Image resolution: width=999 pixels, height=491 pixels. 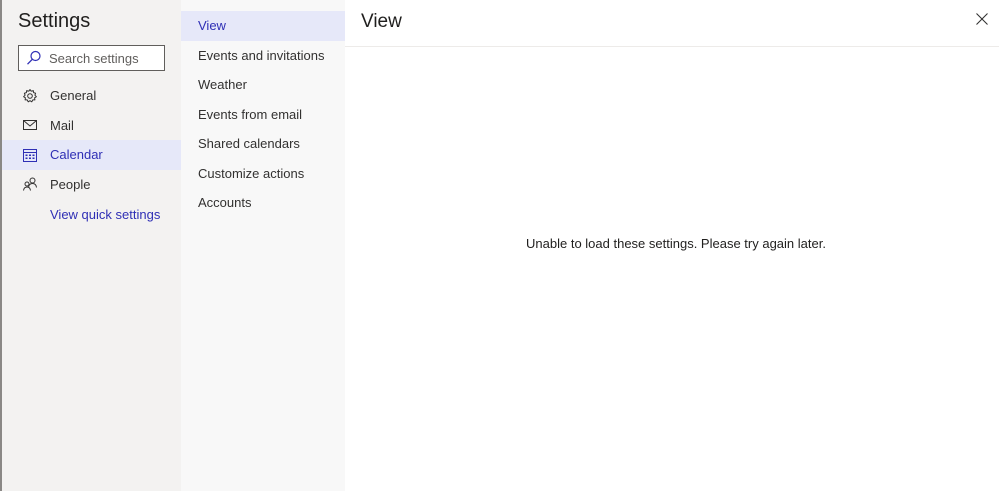 What do you see at coordinates (91, 126) in the screenshot?
I see `nav-item-mail: Mail` at bounding box center [91, 126].